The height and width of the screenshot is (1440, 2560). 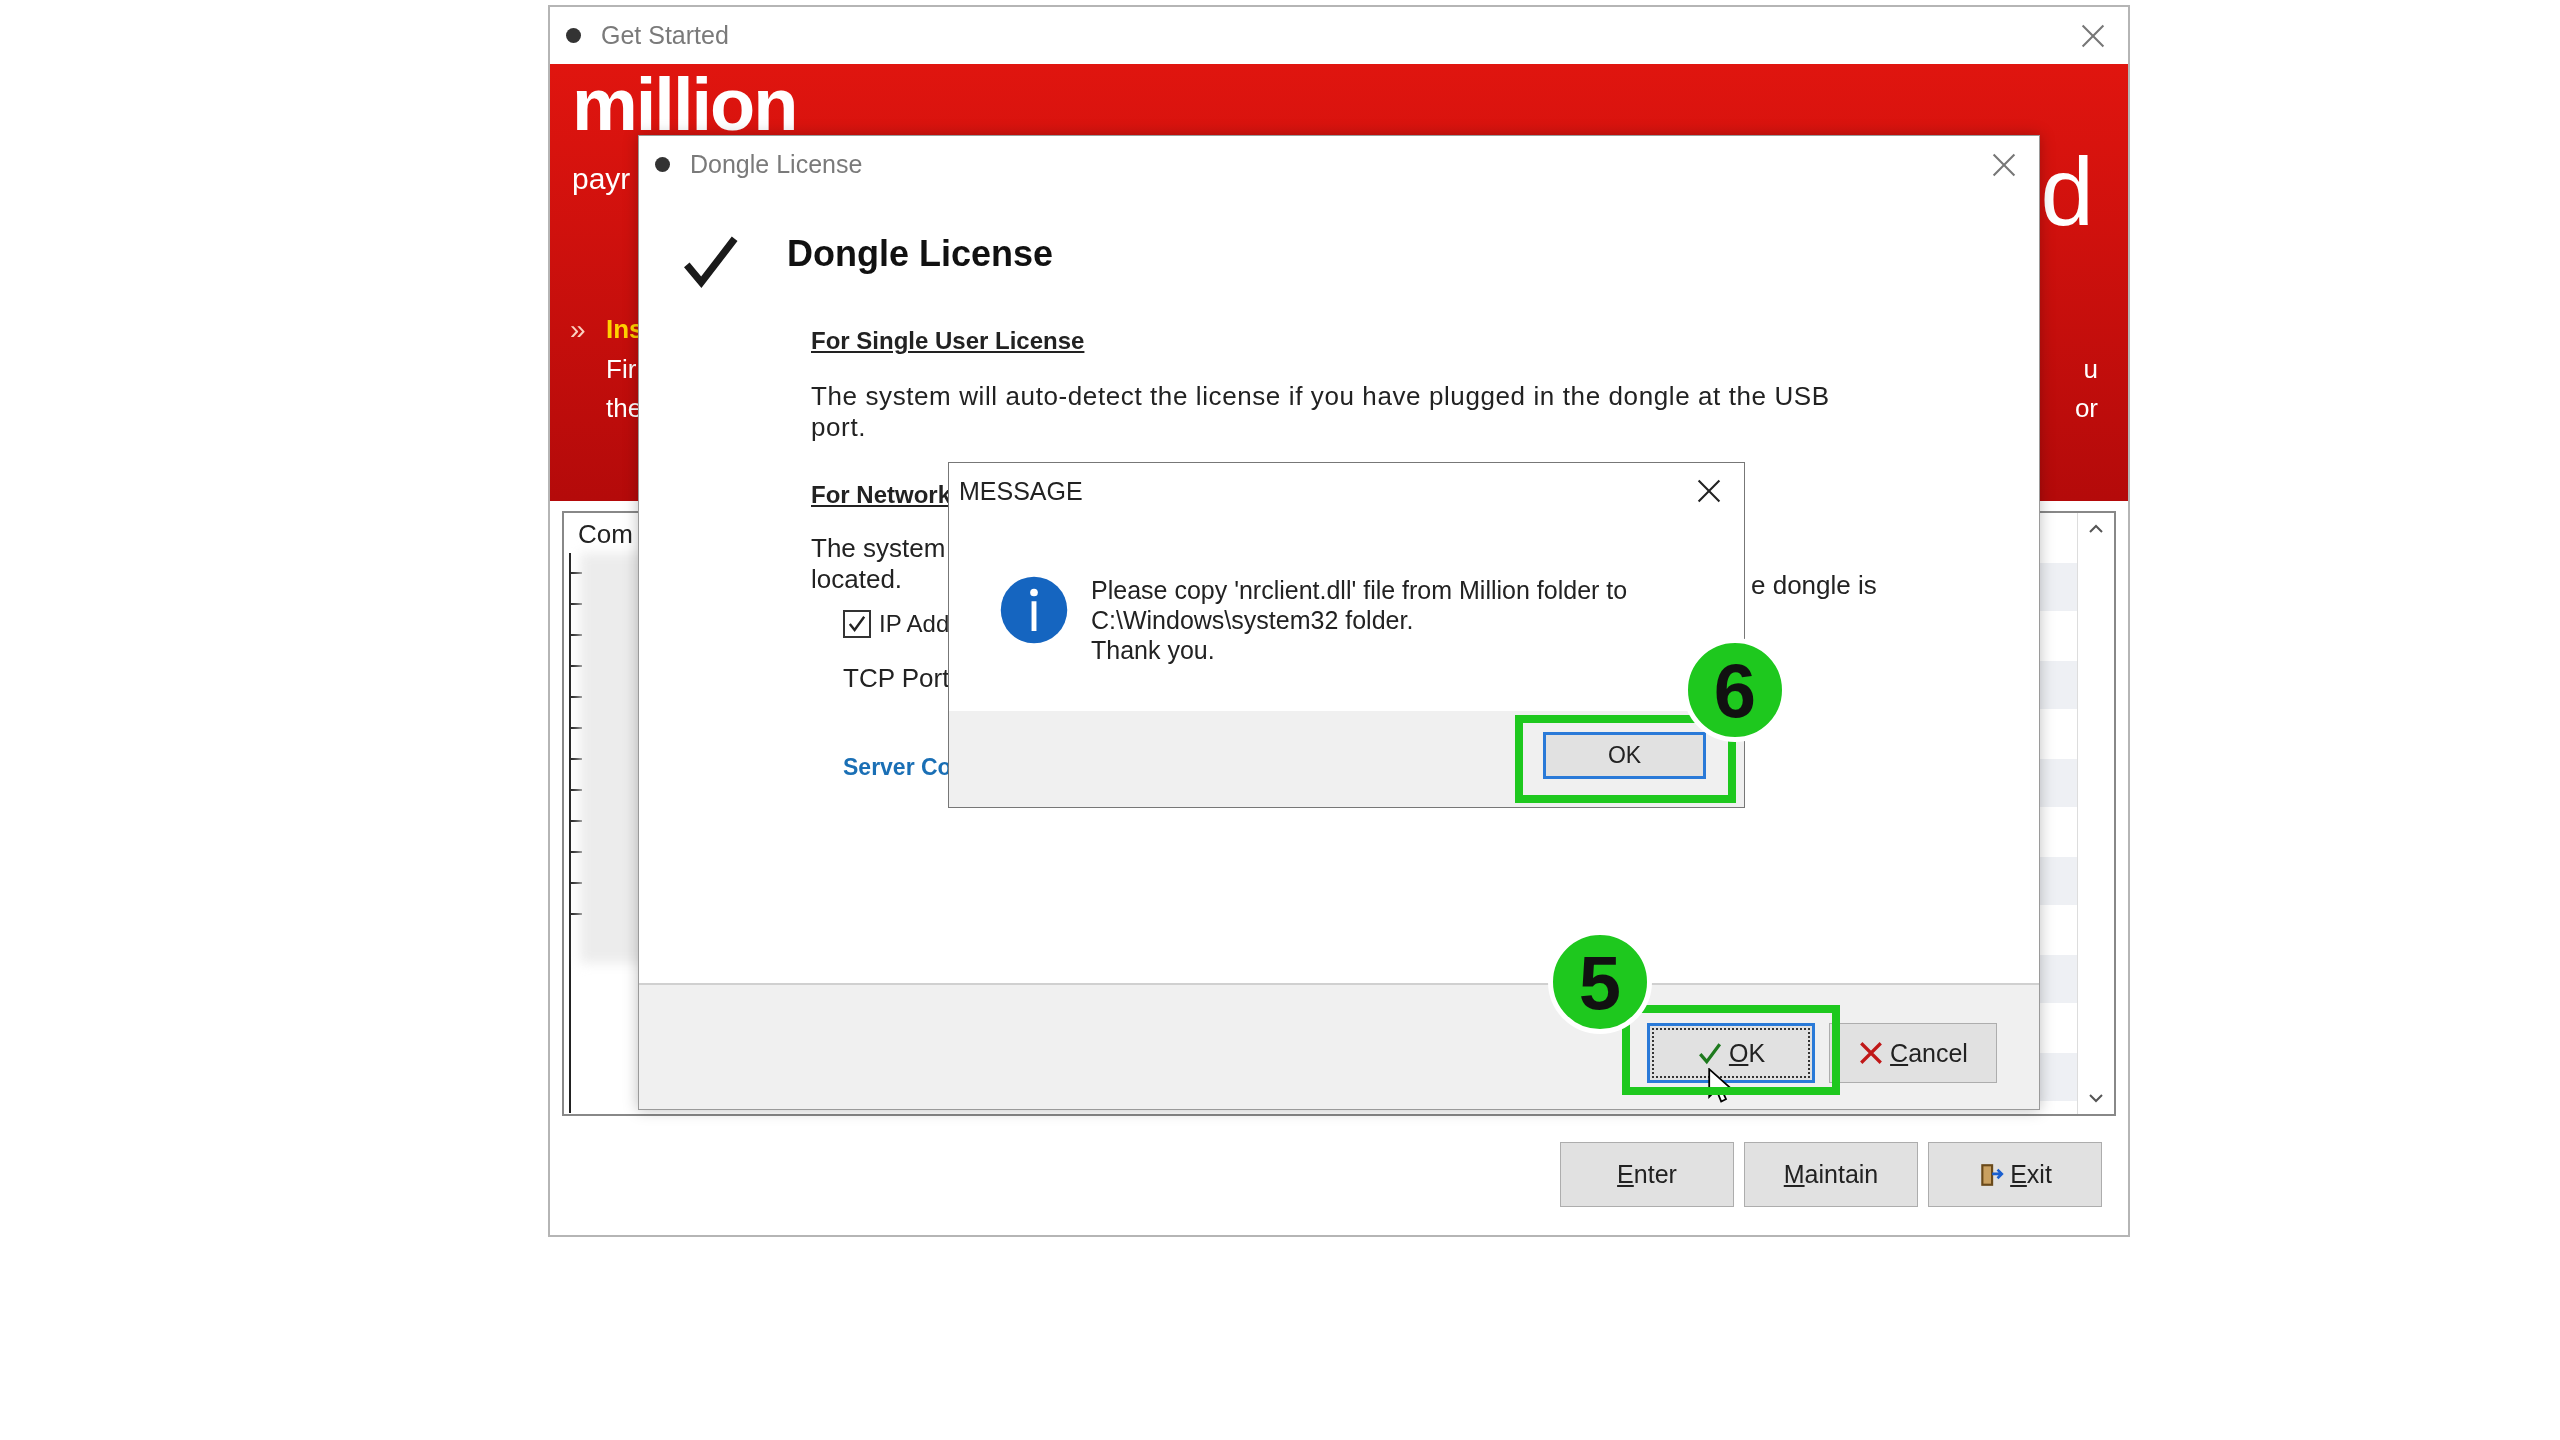 What do you see at coordinates (578, 330) in the screenshot?
I see `chevron-marker: »` at bounding box center [578, 330].